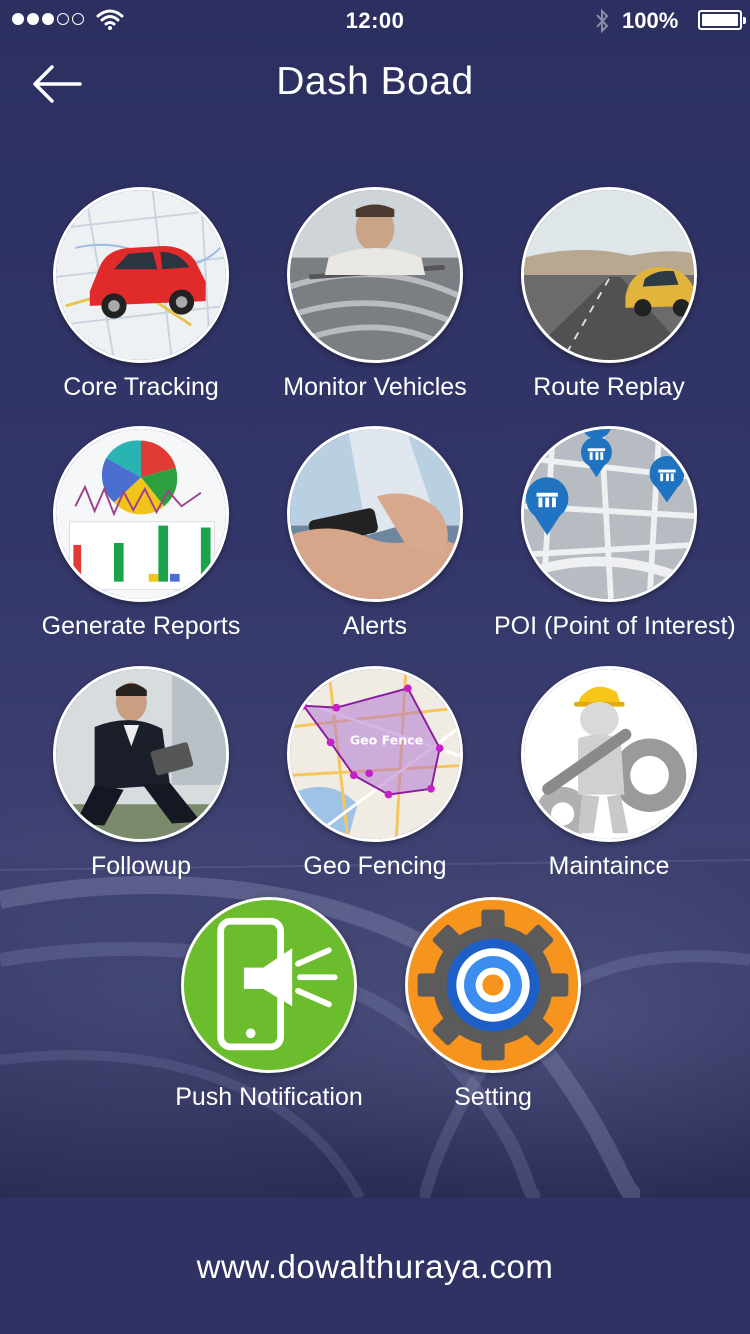 The width and height of the screenshot is (750, 1334). I want to click on tile-followup: Followup, so click(141, 773).